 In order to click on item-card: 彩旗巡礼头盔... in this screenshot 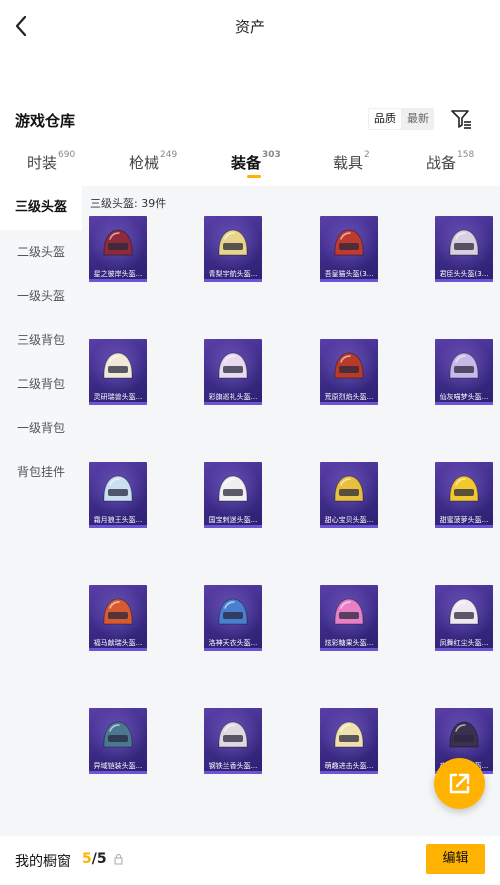, I will do `click(233, 372)`.